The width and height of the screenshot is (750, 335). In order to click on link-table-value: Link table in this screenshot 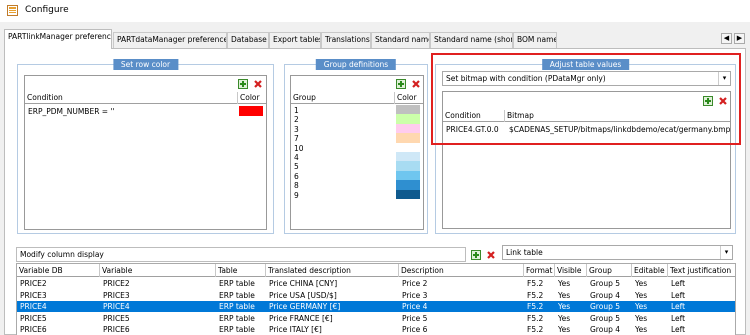, I will do `click(524, 252)`.